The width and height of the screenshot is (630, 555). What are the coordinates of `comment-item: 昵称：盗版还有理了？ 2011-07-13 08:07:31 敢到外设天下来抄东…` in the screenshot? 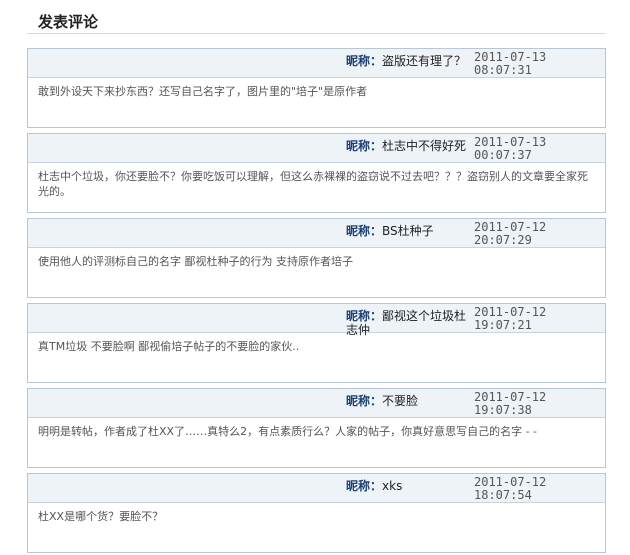 It's located at (316, 88).